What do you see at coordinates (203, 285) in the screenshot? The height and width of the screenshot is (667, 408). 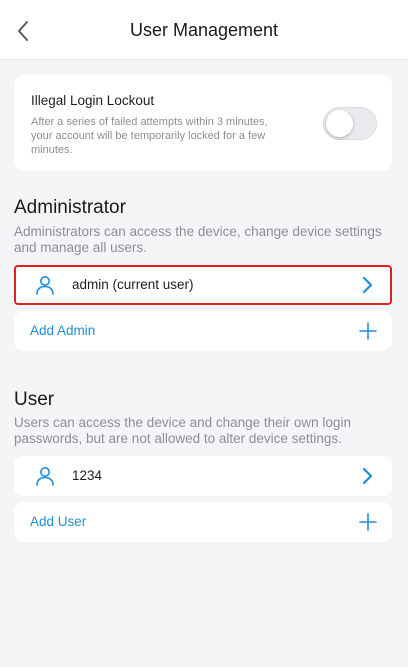 I see `admin-user-row: admin (current user)` at bounding box center [203, 285].